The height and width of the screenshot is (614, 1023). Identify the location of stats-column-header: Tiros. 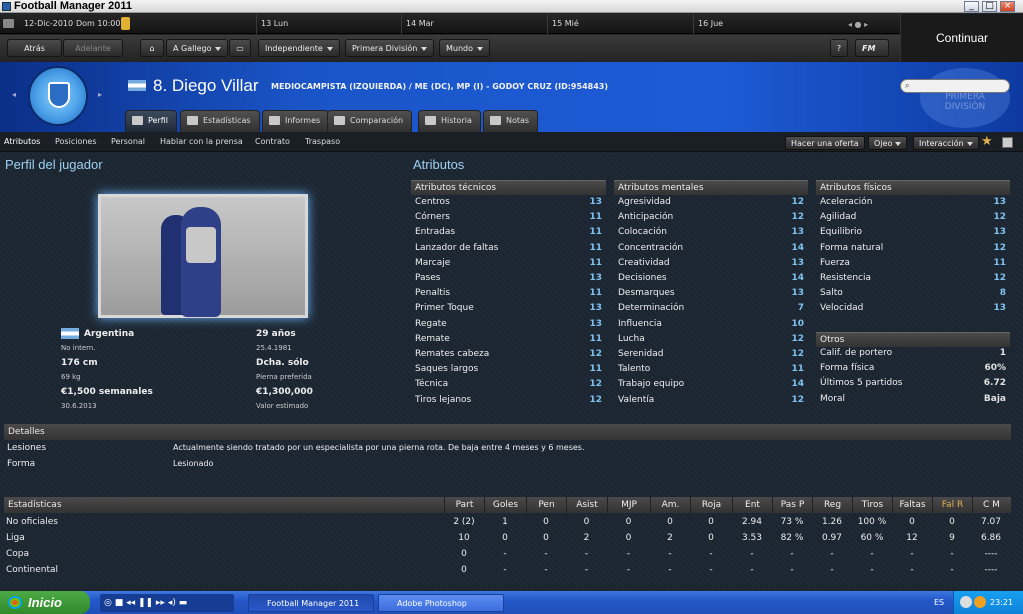
(872, 505).